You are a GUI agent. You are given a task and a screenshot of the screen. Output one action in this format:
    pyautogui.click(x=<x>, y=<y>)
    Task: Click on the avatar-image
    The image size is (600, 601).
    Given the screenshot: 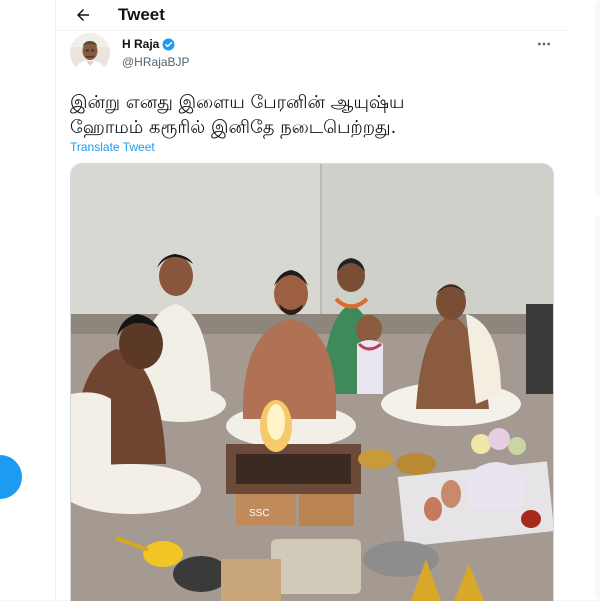 What is the action you would take?
    pyautogui.click(x=90, y=53)
    